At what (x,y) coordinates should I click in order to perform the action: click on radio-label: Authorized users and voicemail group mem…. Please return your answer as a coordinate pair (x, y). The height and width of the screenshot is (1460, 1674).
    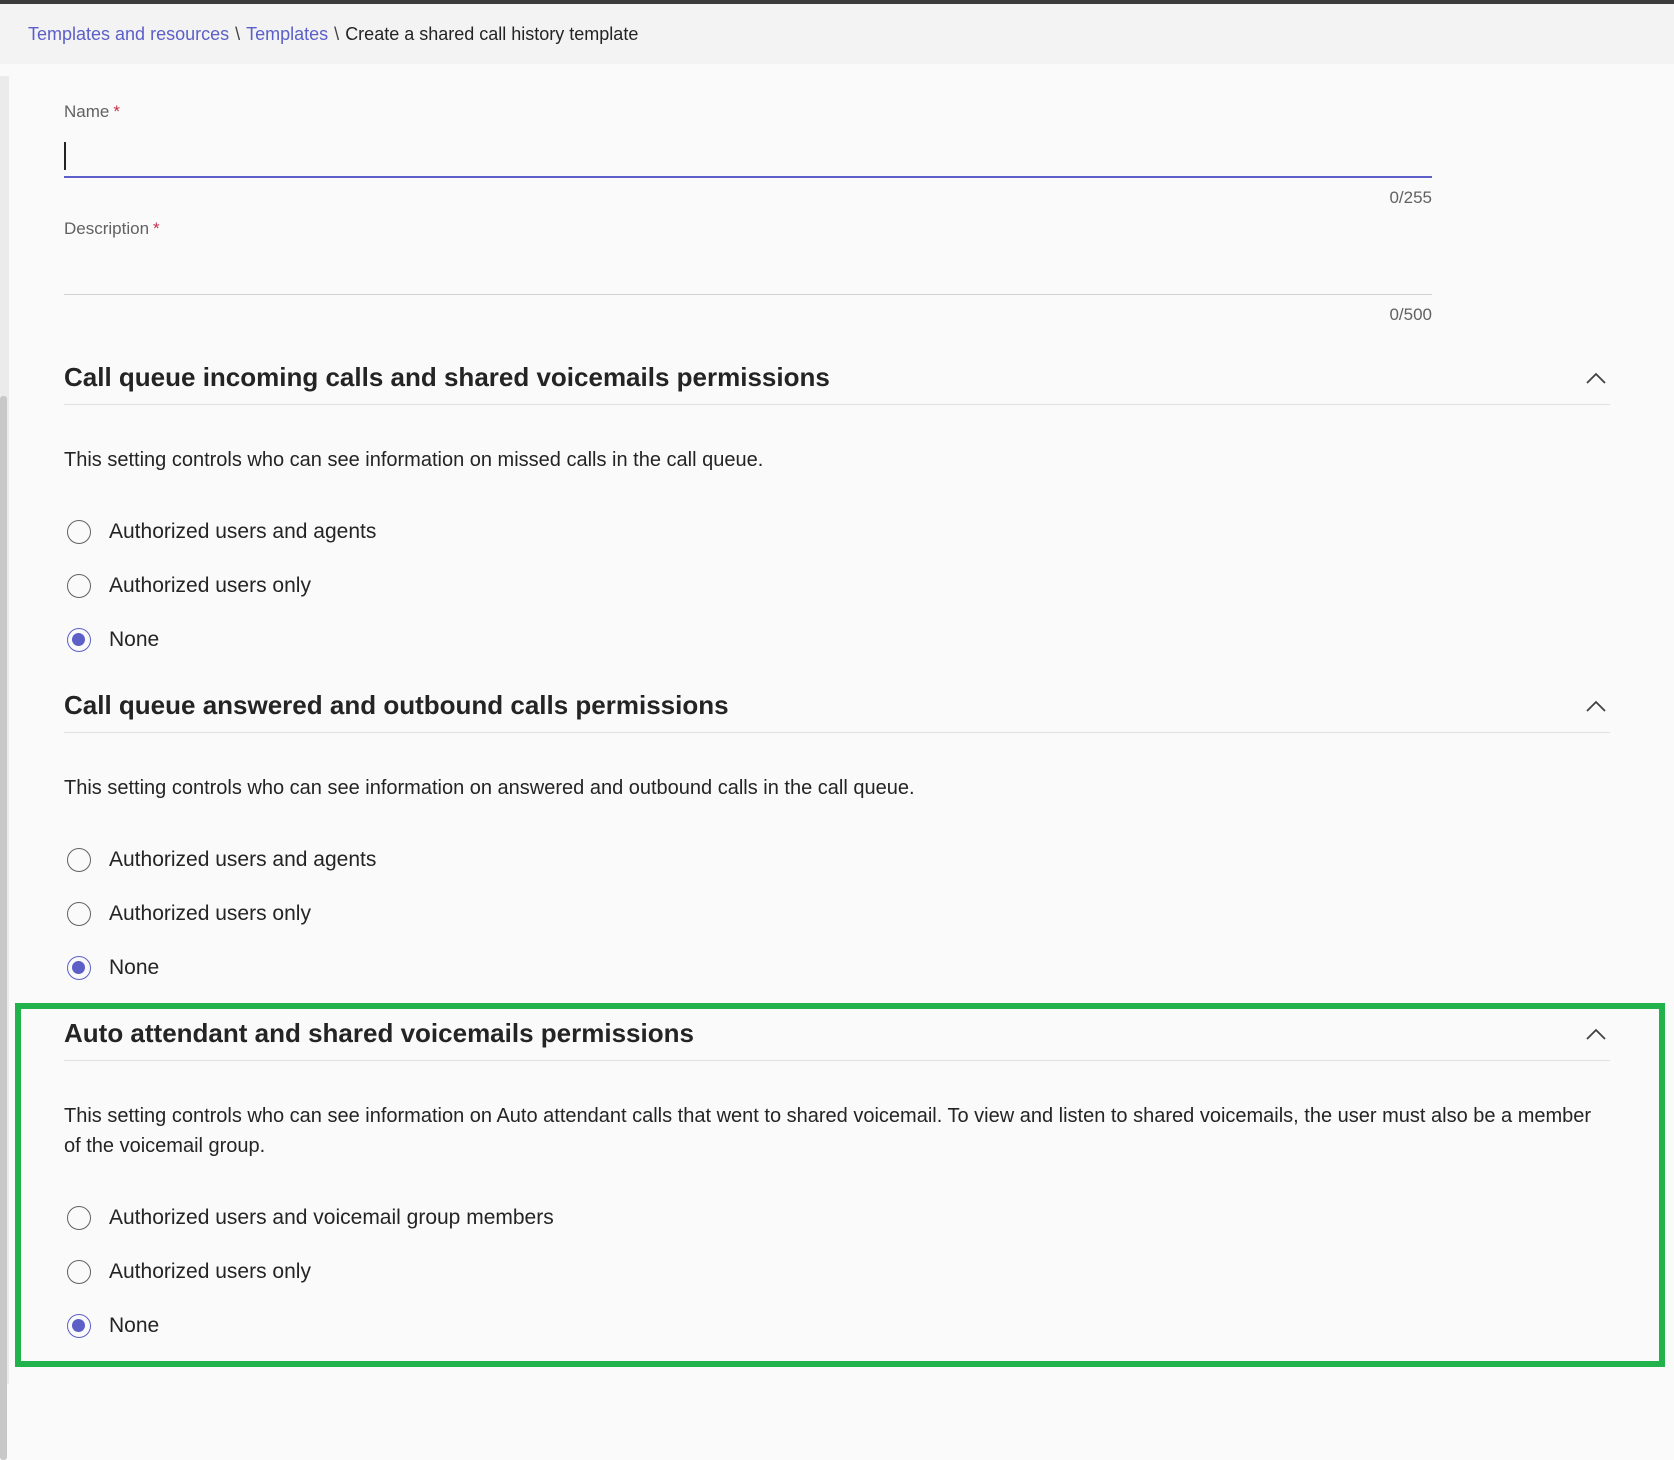
    Looking at the image, I should click on (331, 1217).